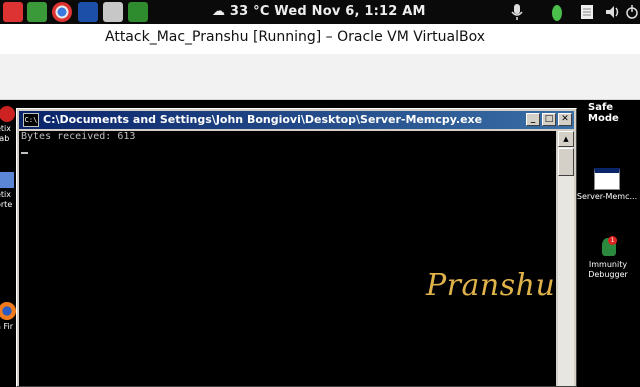 The width and height of the screenshot is (640, 387). Describe the element at coordinates (491, 285) in the screenshot. I see `watermark: Pranshu` at that location.